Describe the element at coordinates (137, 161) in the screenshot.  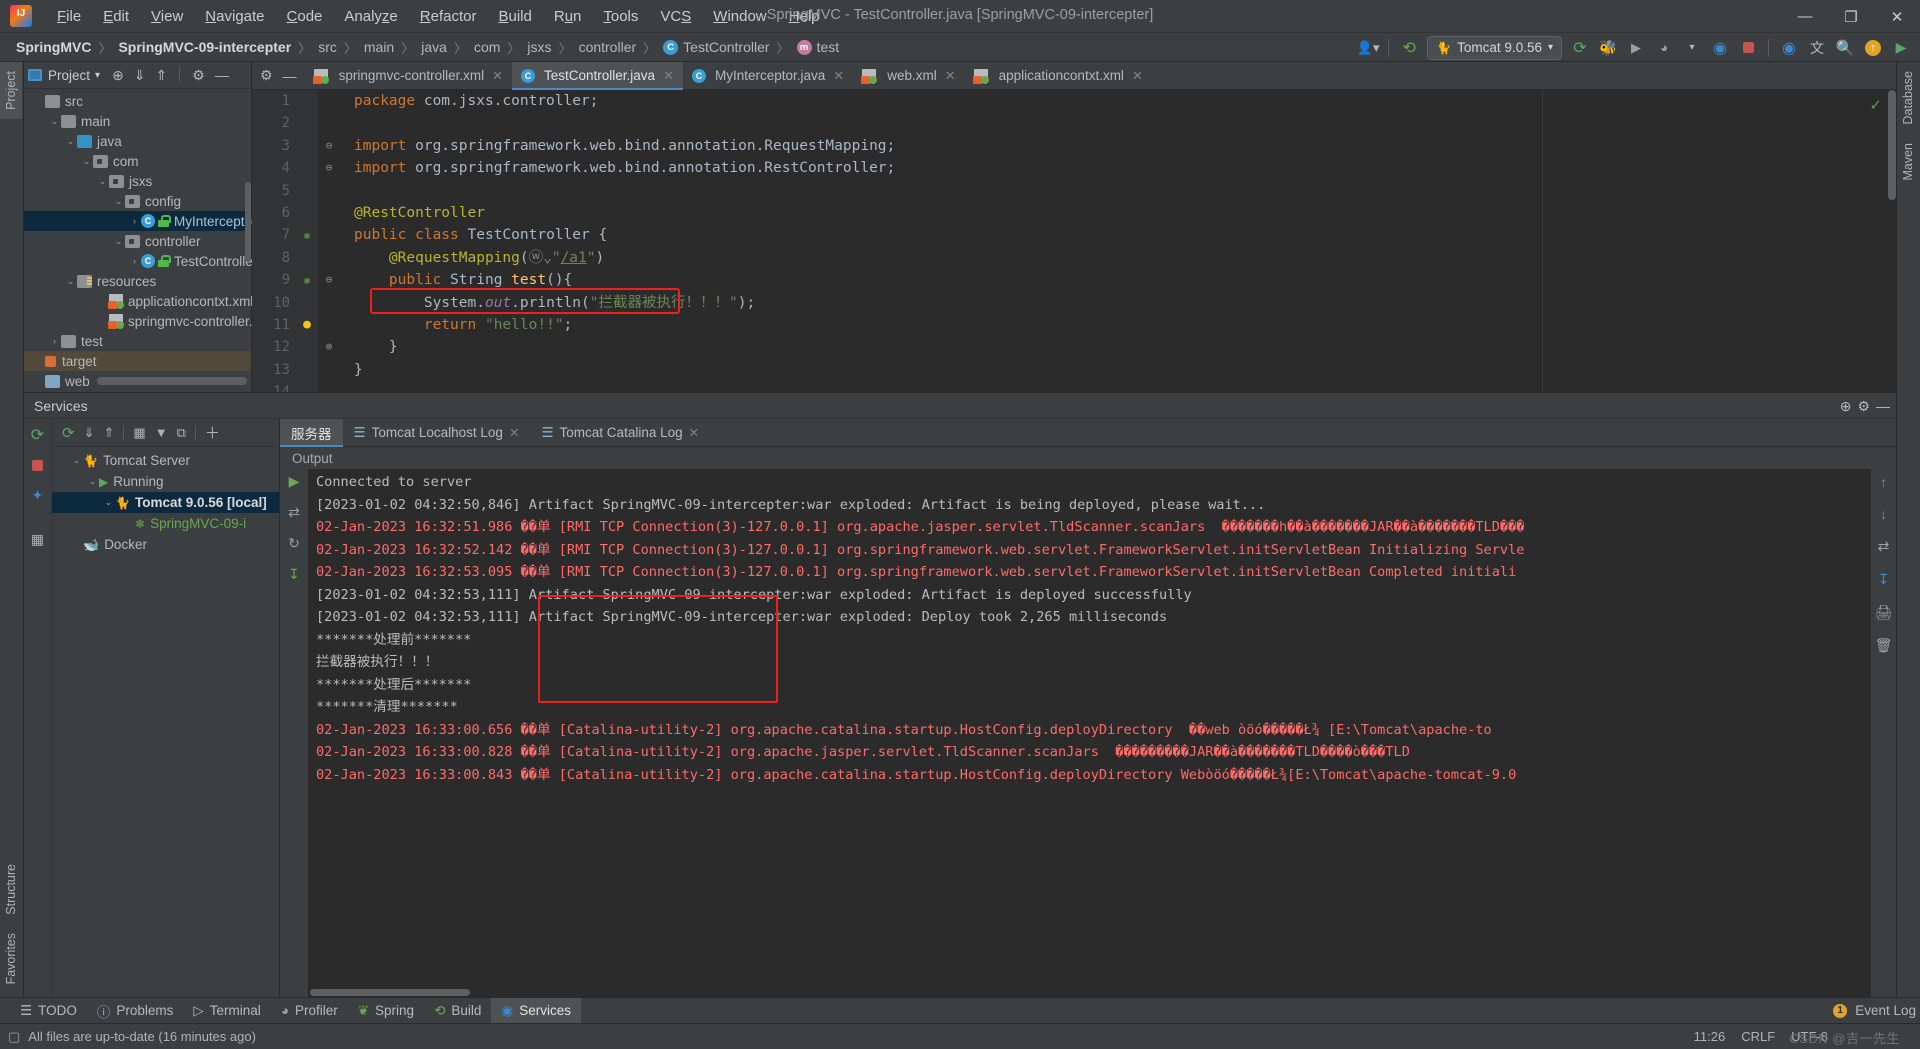
I see `tree-node-com: ⌄ com` at that location.